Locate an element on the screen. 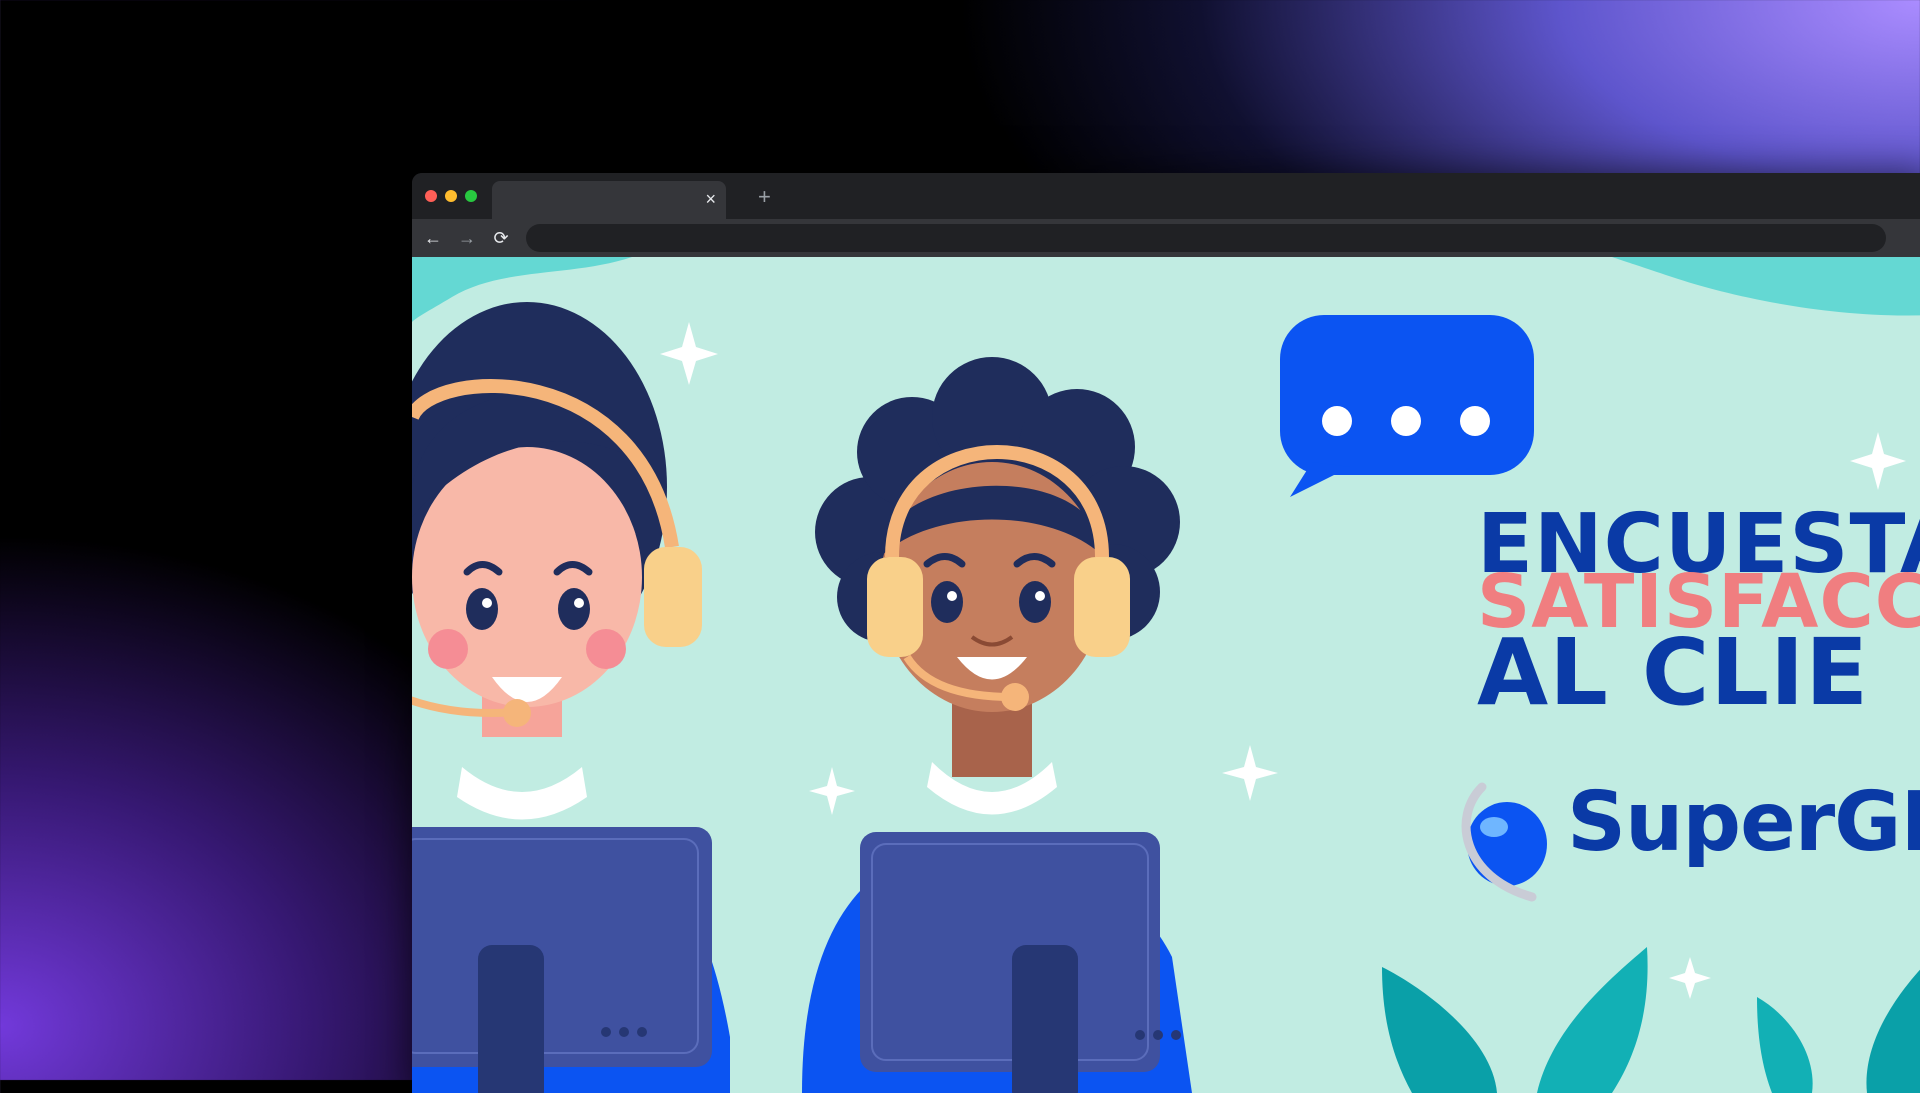 The image size is (1920, 1093). maximize-window-button is located at coordinates (471, 196).